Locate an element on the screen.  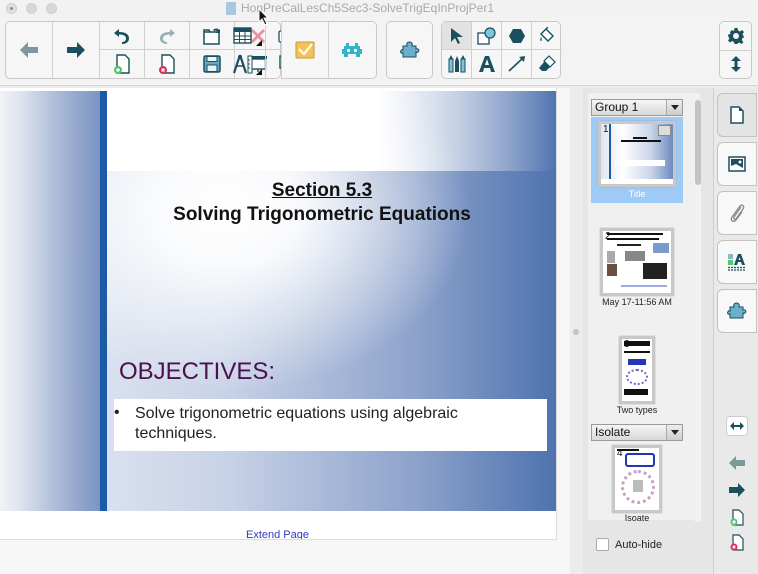
page-sorter-scrollbar is located at coordinates (698, 311).